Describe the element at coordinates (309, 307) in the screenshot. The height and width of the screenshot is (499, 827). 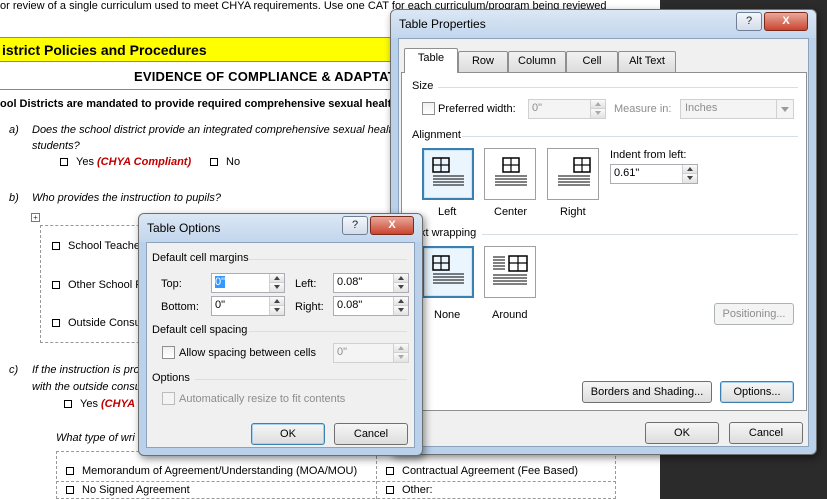
I see `right-margin-label: Right:` at that location.